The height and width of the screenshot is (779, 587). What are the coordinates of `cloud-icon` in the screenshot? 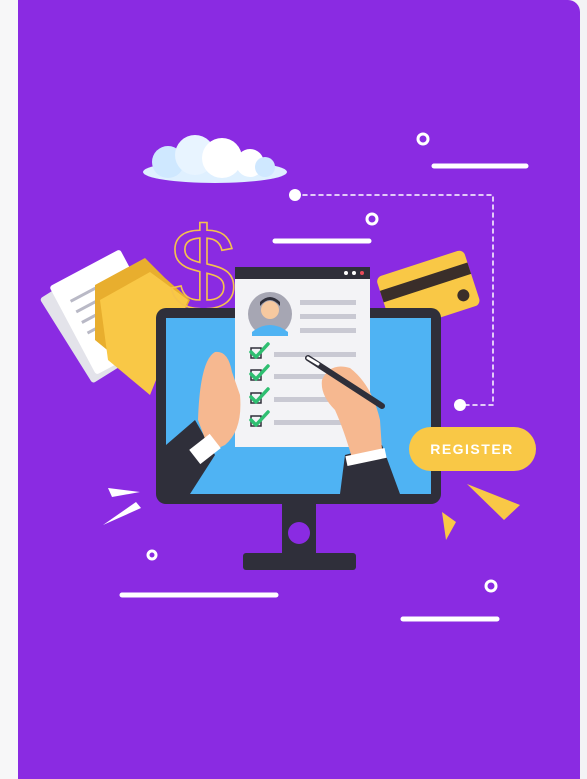 It's located at (215, 159).